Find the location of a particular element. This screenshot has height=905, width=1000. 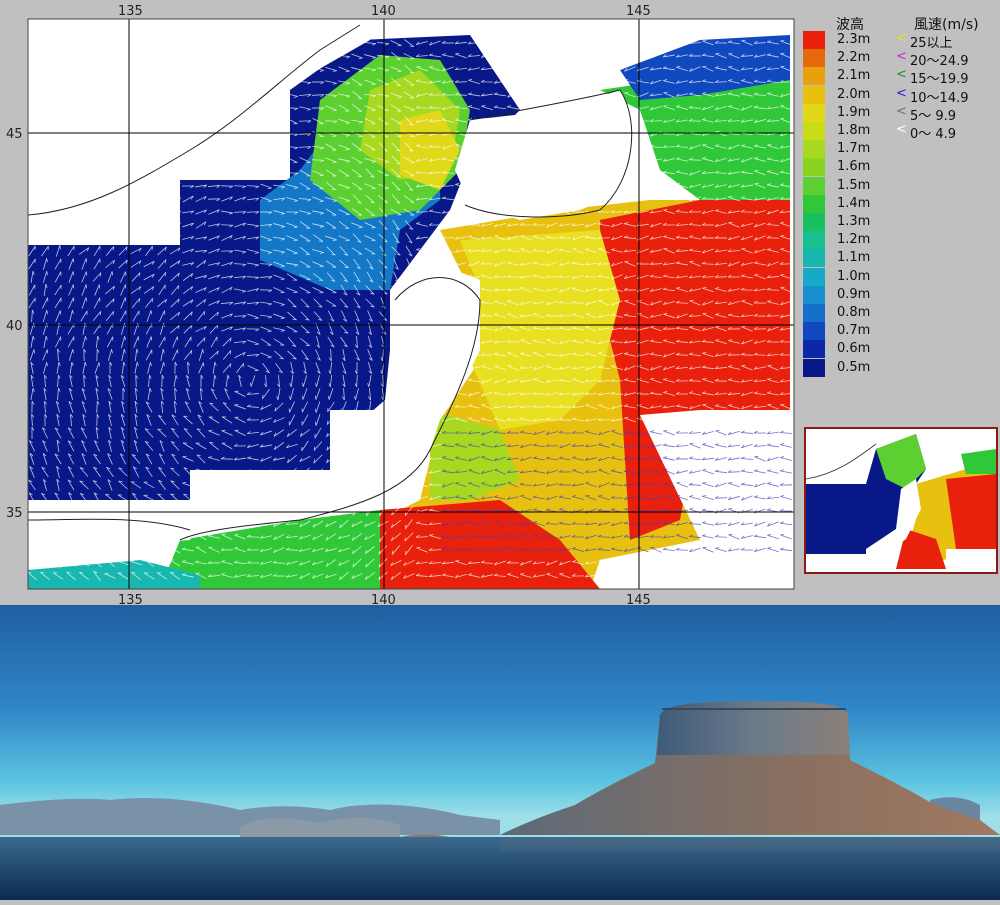

wave-legend-item: 0.9m is located at coordinates (848, 294).